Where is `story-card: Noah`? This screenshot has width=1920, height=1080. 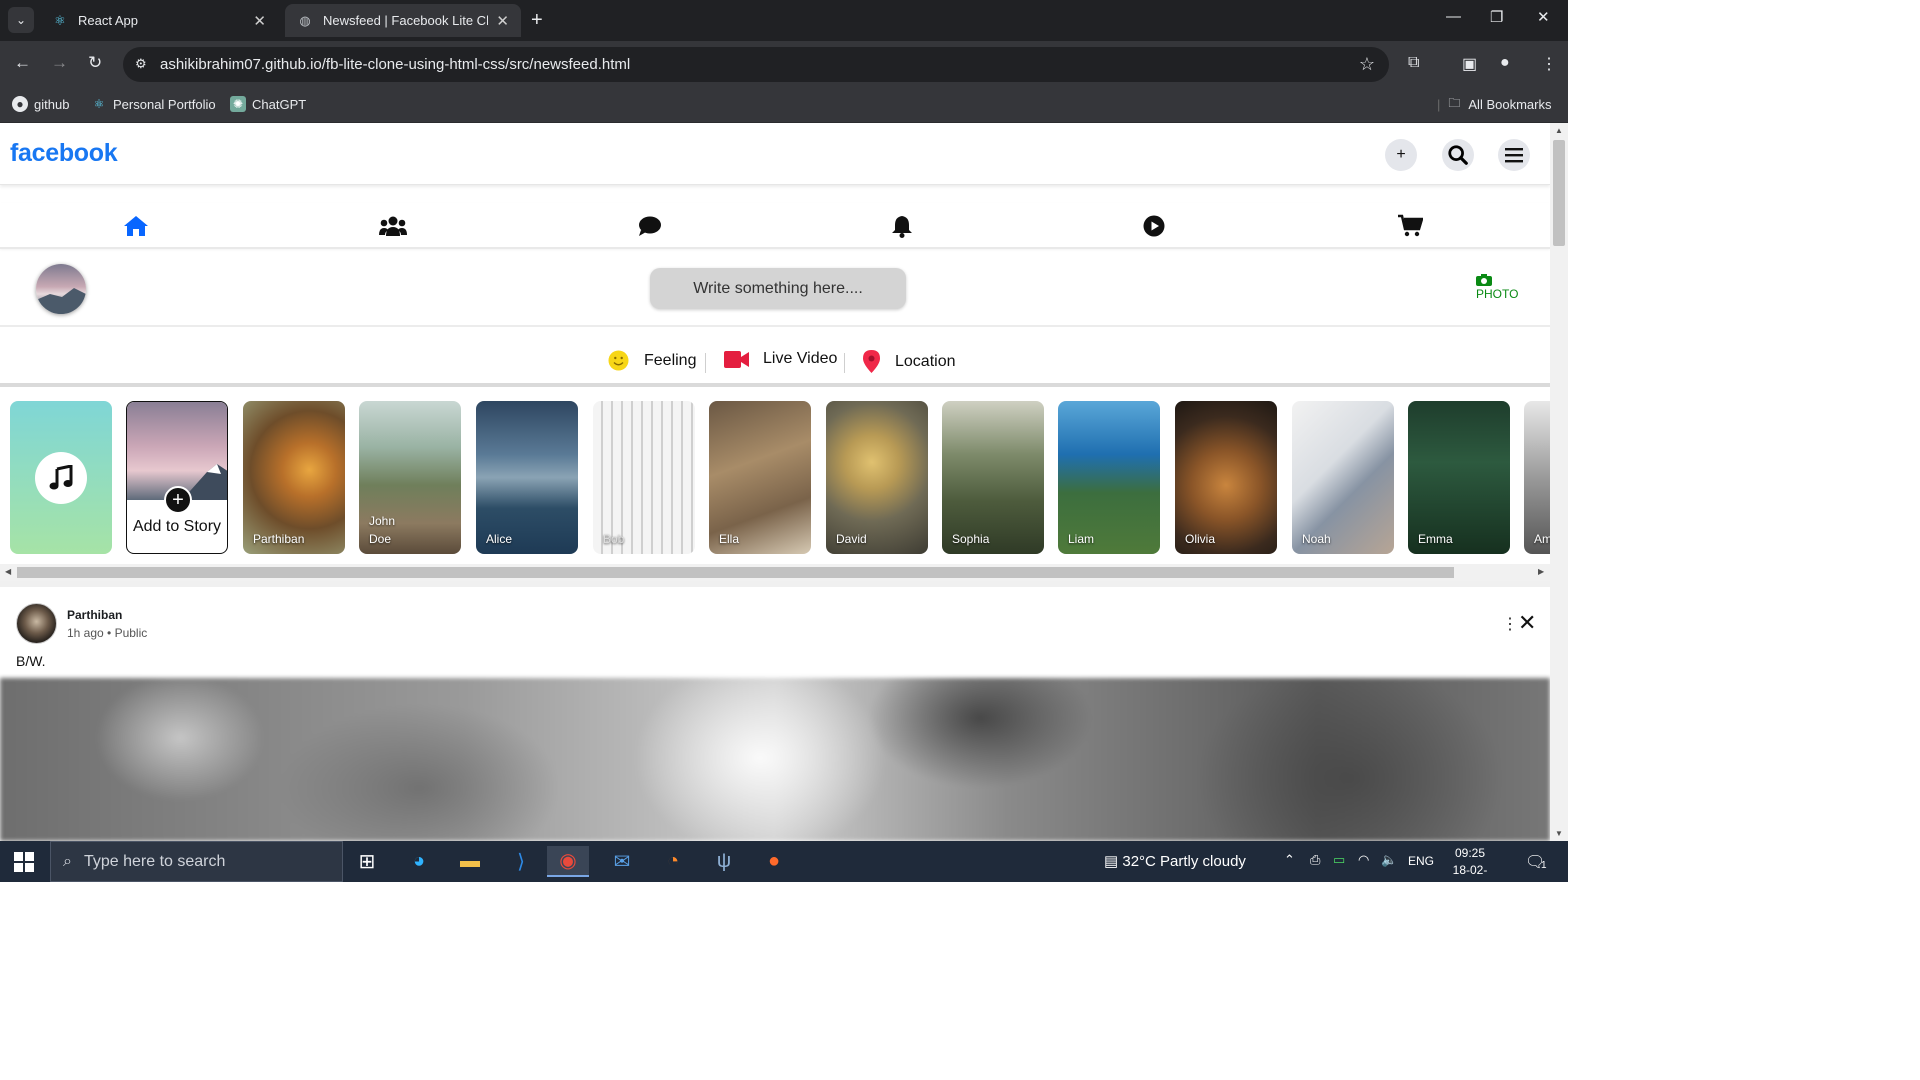
story-card: Noah is located at coordinates (1343, 477).